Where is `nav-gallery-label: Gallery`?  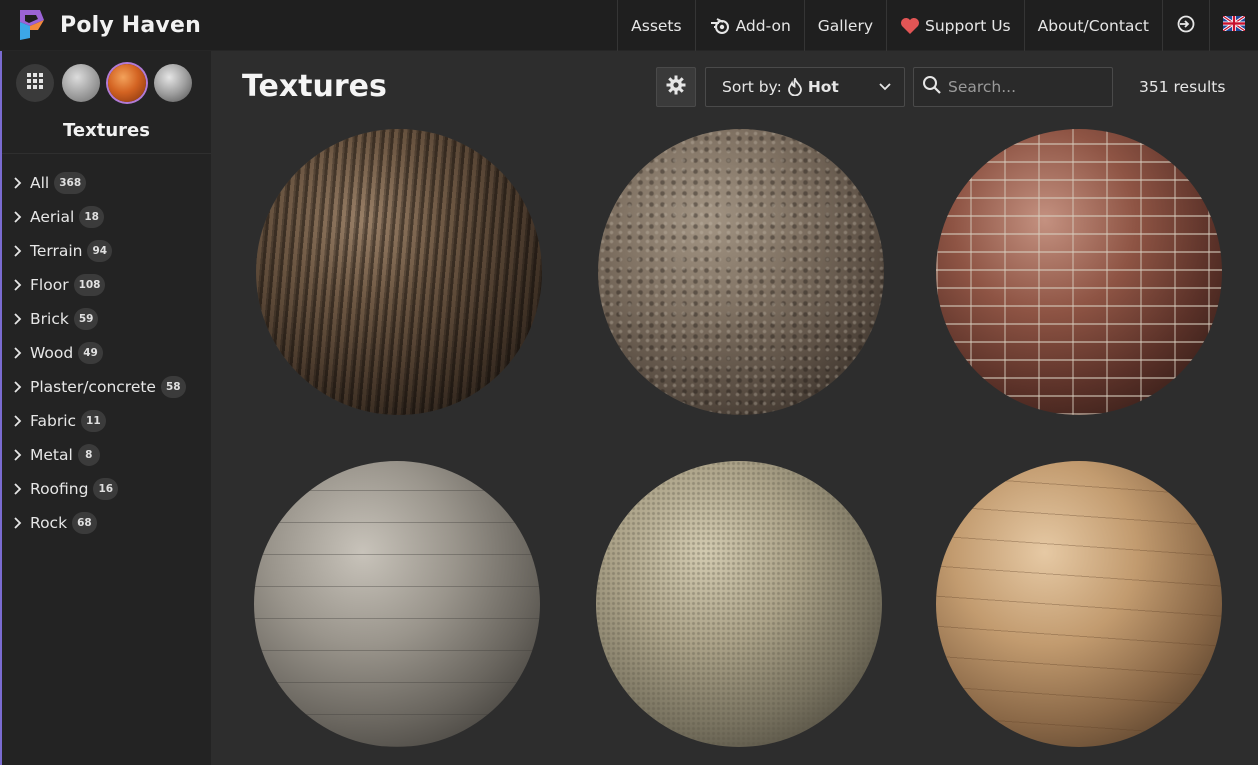 nav-gallery-label: Gallery is located at coordinates (845, 25).